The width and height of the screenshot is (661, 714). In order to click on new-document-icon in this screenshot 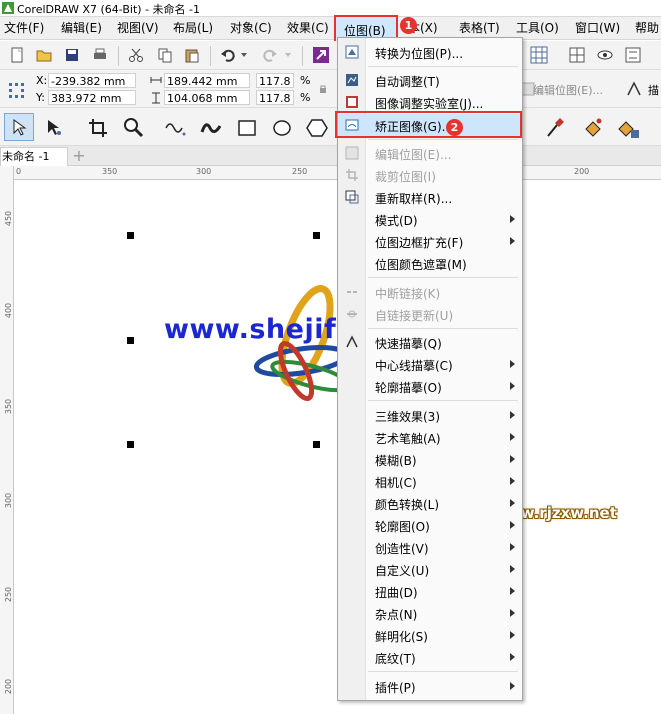, I will do `click(17, 55)`.